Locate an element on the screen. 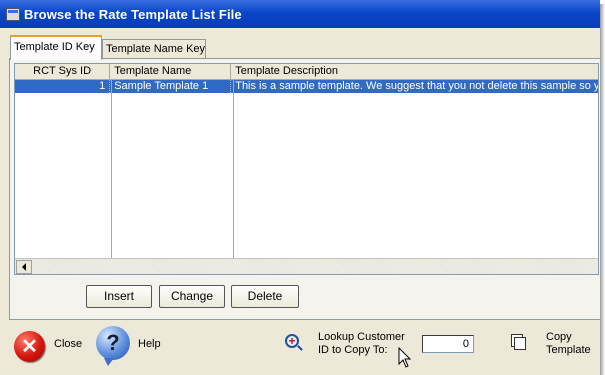  cell-rct-sys-id: 1 is located at coordinates (63, 86).